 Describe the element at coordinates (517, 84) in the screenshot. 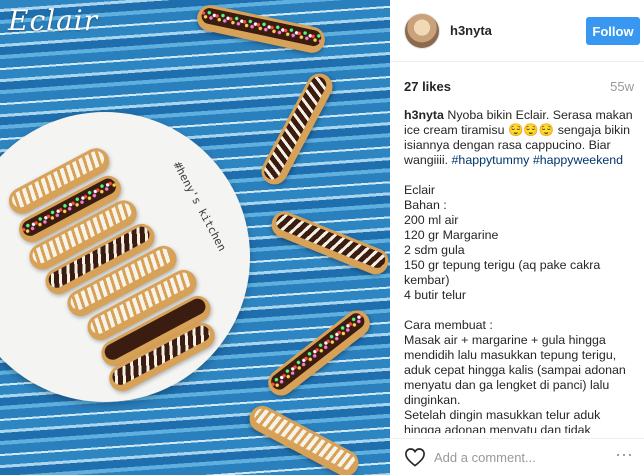

I see `post-meta: 27 likes 55w` at that location.